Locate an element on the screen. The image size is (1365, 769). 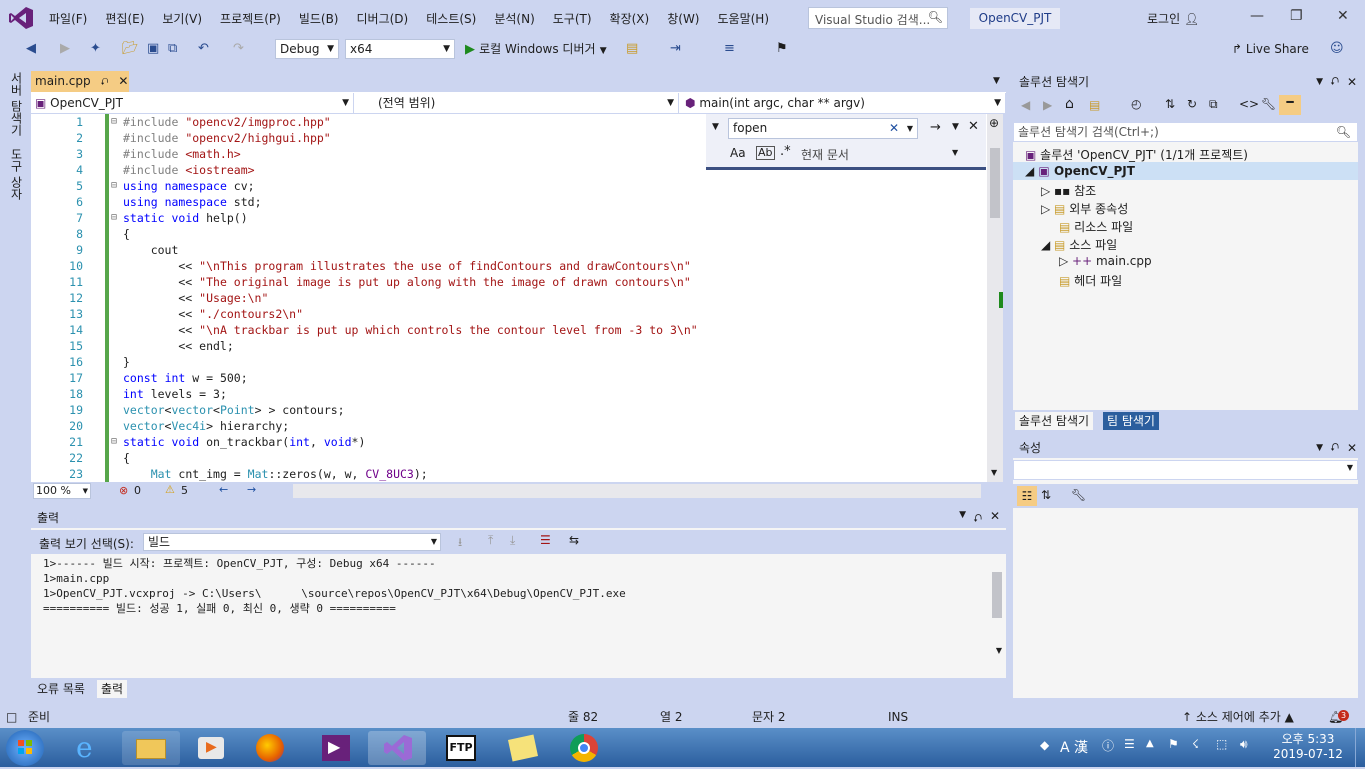
sticky-notes-icon is located at coordinates (523, 748).